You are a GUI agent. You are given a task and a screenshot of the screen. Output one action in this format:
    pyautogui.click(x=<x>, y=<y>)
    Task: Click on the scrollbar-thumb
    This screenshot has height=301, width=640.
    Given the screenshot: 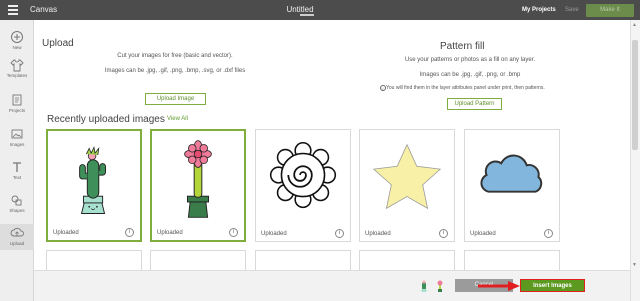 What is the action you would take?
    pyautogui.click(x=635, y=95)
    